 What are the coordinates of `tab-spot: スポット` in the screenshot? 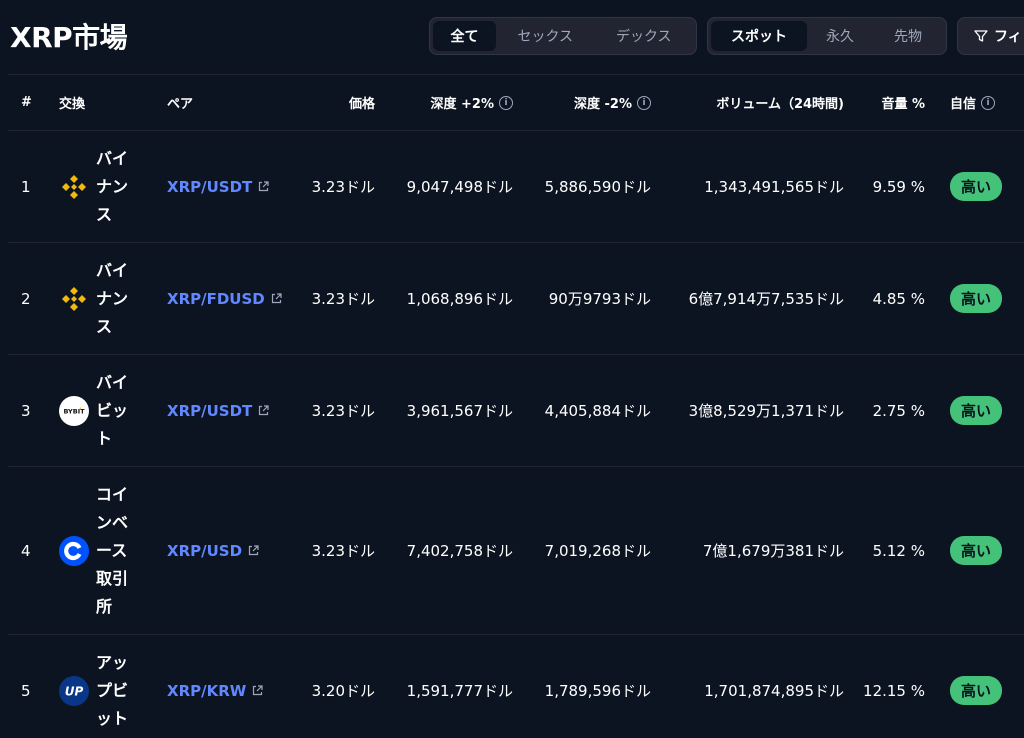 It's located at (759, 36).